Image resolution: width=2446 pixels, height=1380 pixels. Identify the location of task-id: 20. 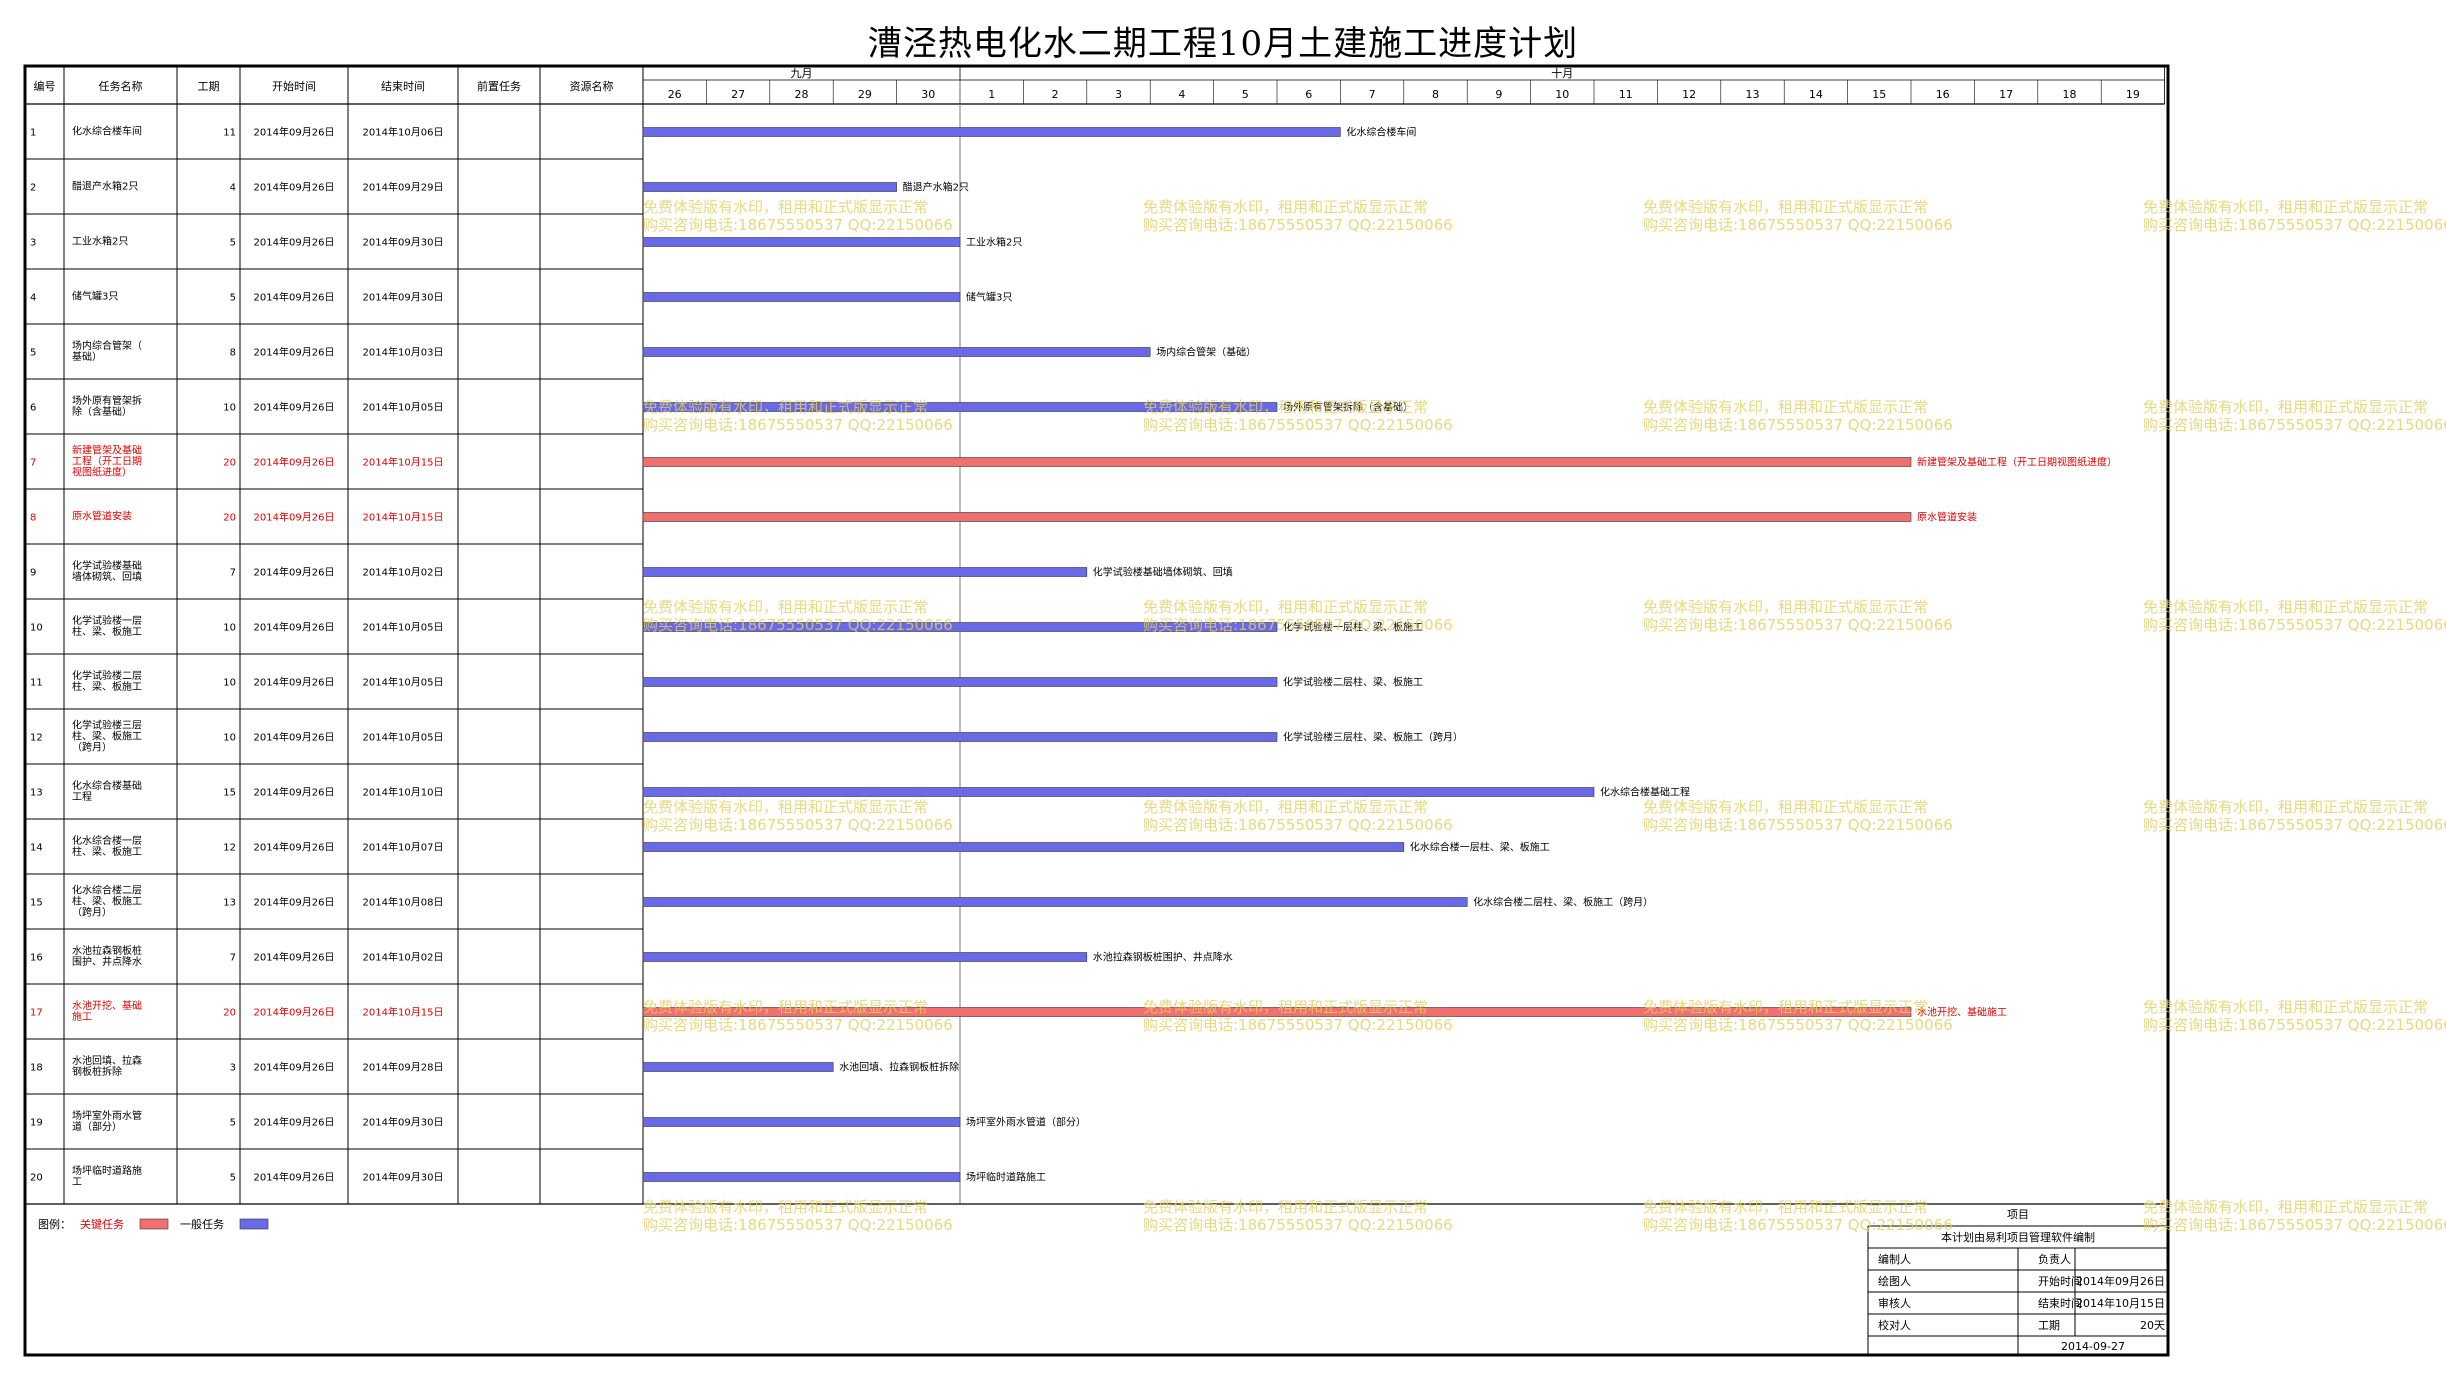
(36, 1178).